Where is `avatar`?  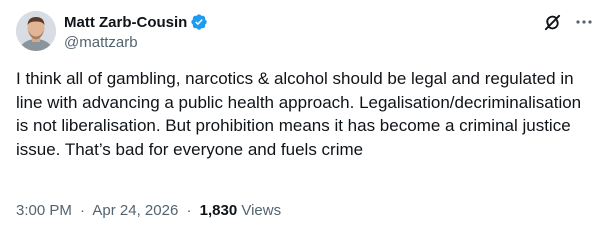 avatar is located at coordinates (36, 31).